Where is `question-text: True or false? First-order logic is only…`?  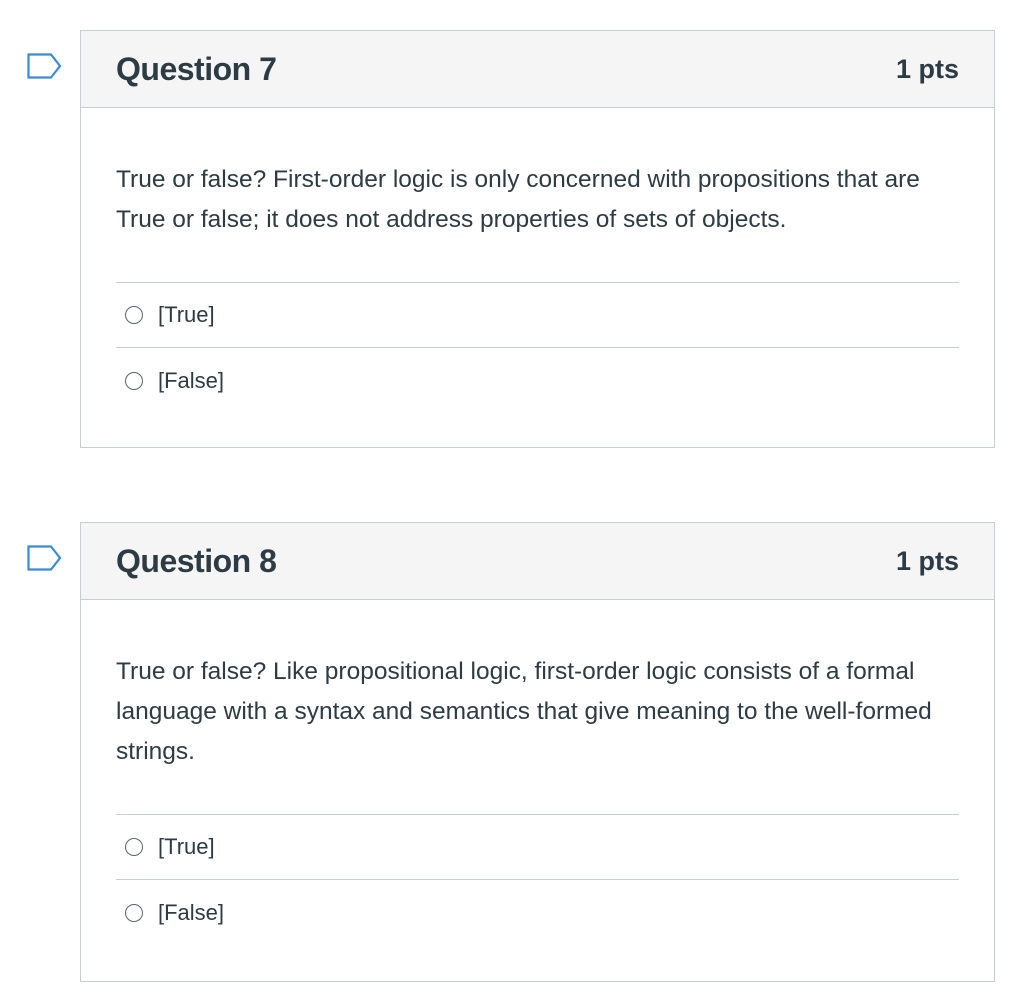
question-text: True or false? First-order logic is only… is located at coordinates (518, 199).